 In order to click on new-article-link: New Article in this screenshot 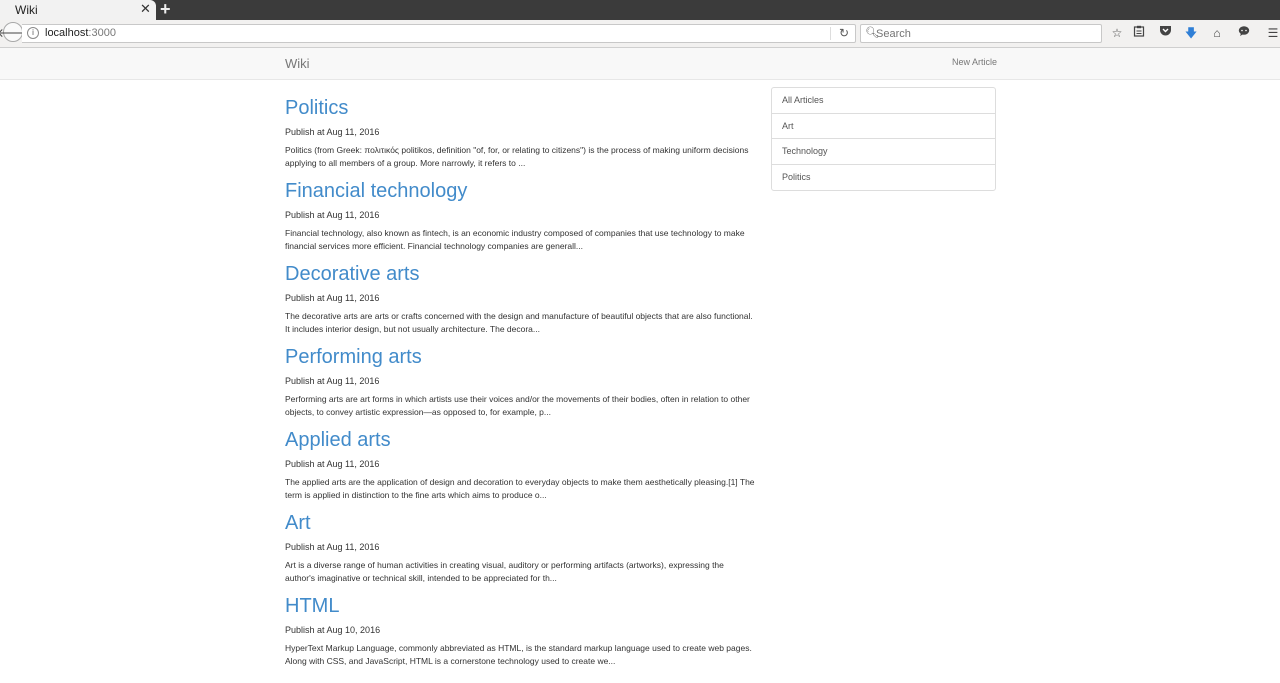, I will do `click(974, 62)`.